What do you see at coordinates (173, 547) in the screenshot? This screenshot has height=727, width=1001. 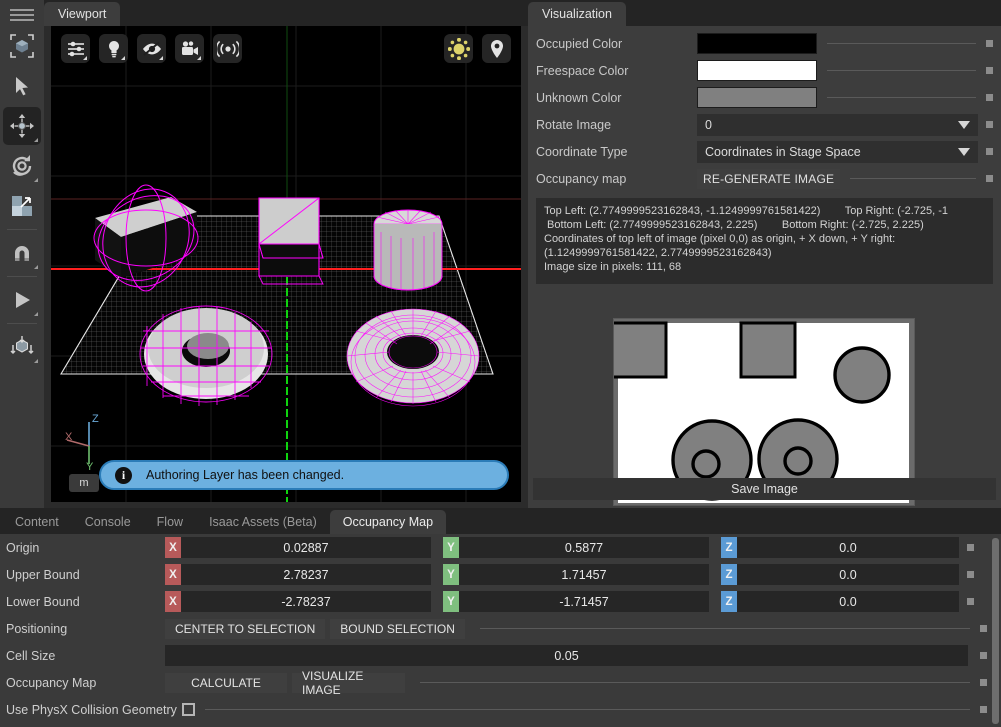 I see `origin-x-axis-badge: X` at bounding box center [173, 547].